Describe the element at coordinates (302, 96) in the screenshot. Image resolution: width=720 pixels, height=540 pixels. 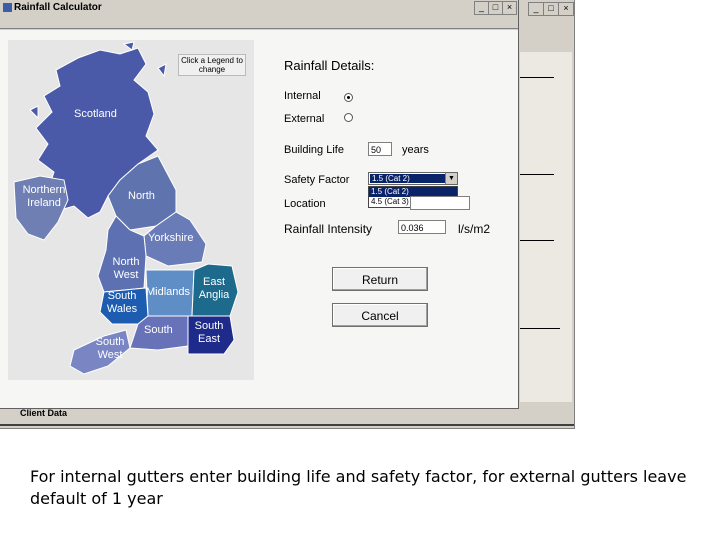
I see `internal-label: Internal` at that location.